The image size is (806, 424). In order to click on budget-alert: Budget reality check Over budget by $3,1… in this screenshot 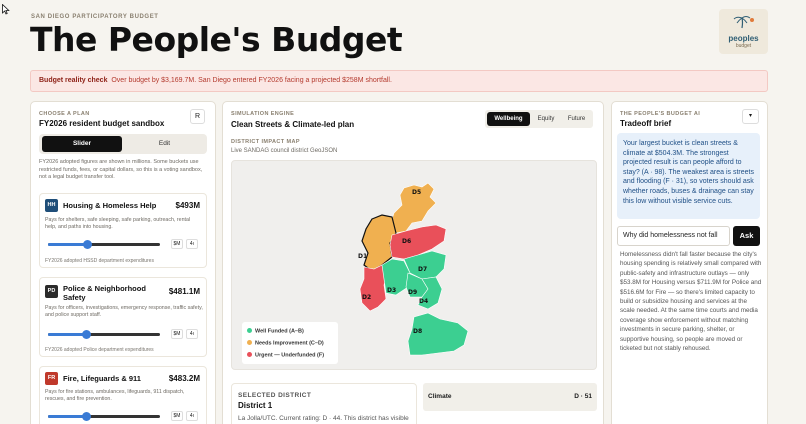, I will do `click(399, 81)`.